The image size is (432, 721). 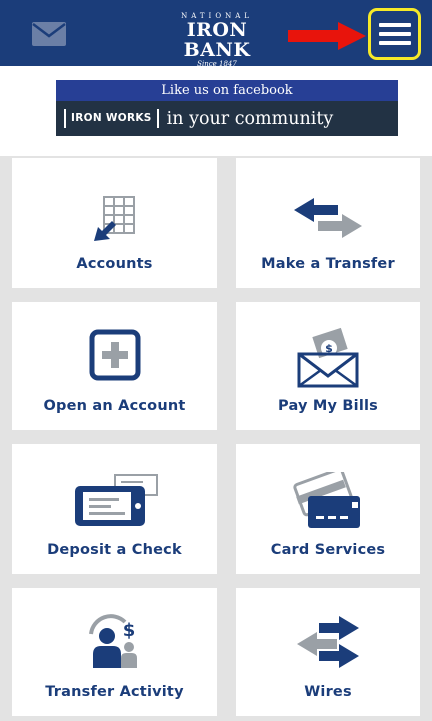 I want to click on mobile-check-deposit-icon, so click(x=116, y=500).